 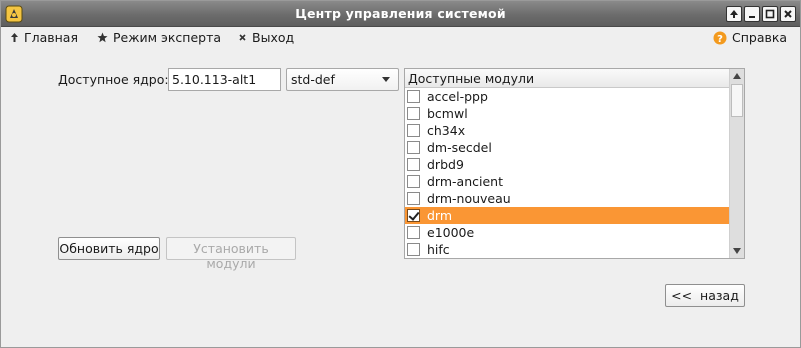 I want to click on arrow-up-icon, so click(x=14, y=37).